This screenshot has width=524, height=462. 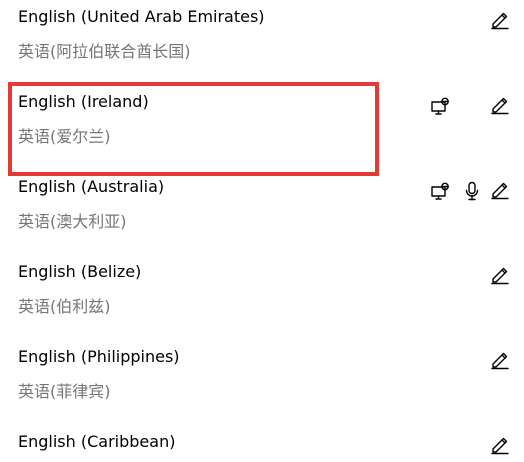 I want to click on language-name: English (Caribbean), so click(x=97, y=441).